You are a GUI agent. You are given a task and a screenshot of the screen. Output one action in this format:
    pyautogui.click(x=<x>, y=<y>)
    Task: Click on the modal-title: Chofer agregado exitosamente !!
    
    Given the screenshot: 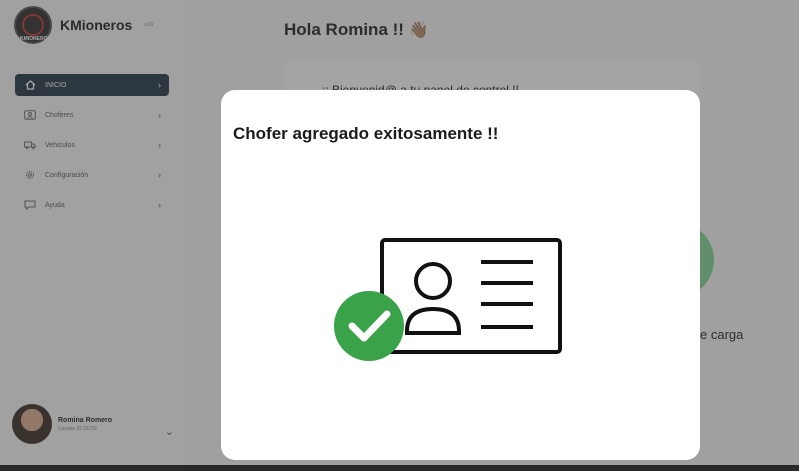 What is the action you would take?
    pyautogui.click(x=366, y=133)
    